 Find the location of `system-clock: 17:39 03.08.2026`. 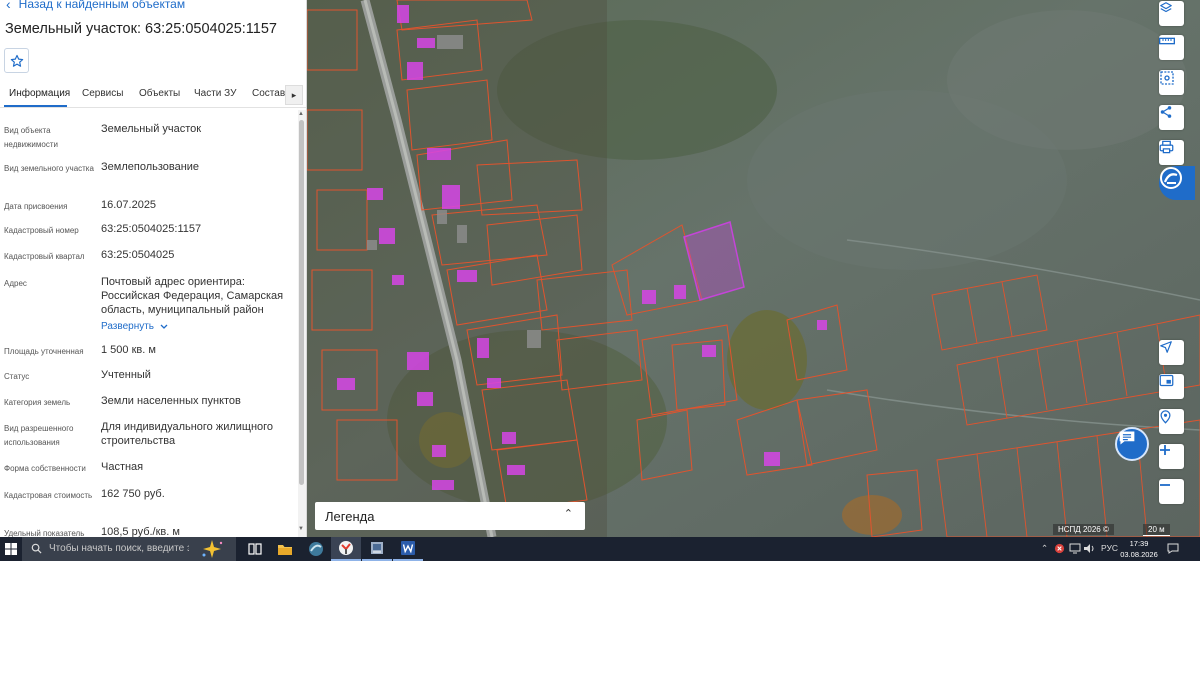

system-clock: 17:39 03.08.2026 is located at coordinates (1139, 549).